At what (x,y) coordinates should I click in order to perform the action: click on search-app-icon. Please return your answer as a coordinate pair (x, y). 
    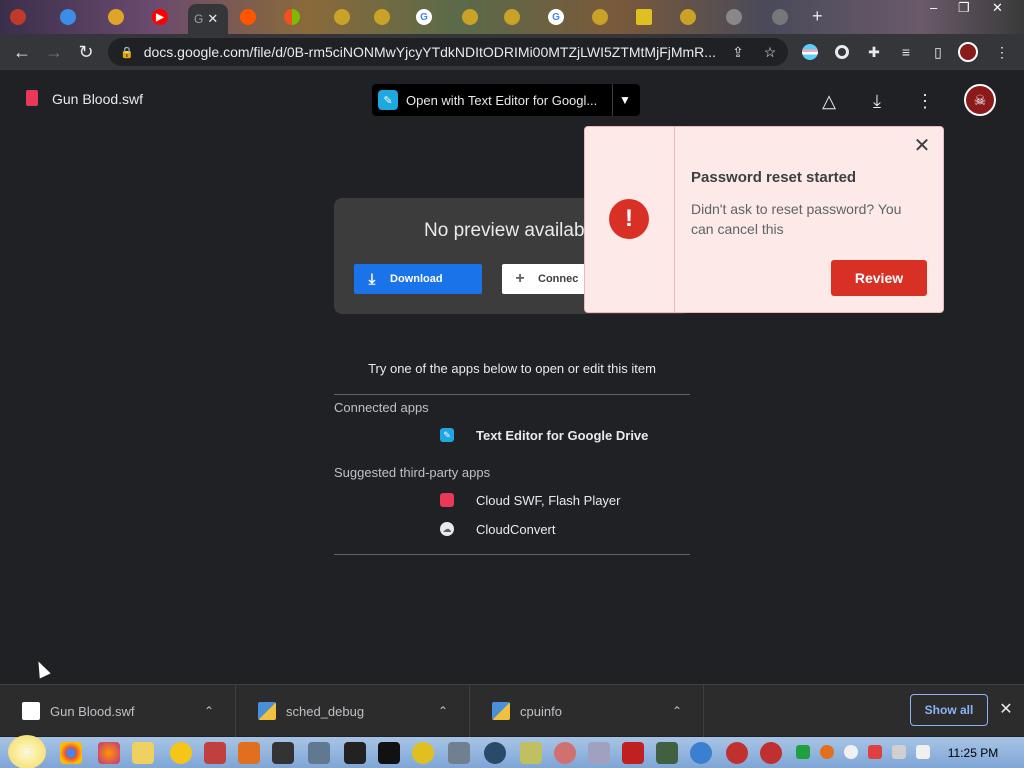
    Looking at the image, I should click on (249, 753).